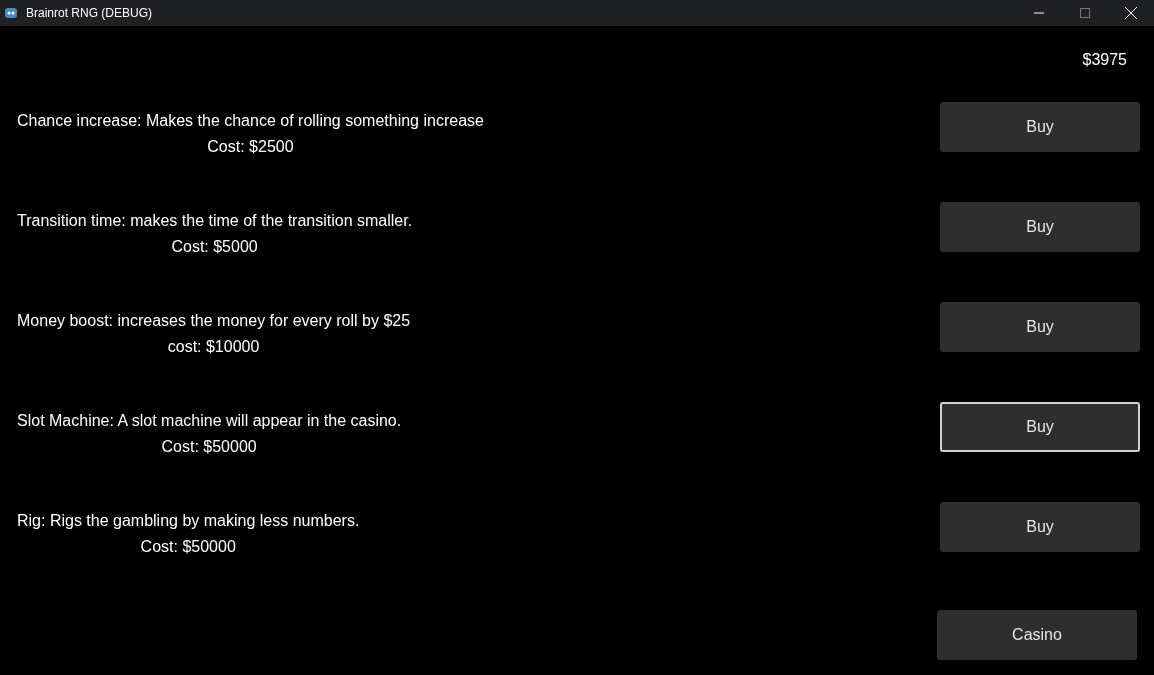 Image resolution: width=1154 pixels, height=675 pixels. I want to click on upgrade-description: Transition time: makes the time of the transition smaller., so click(215, 221).